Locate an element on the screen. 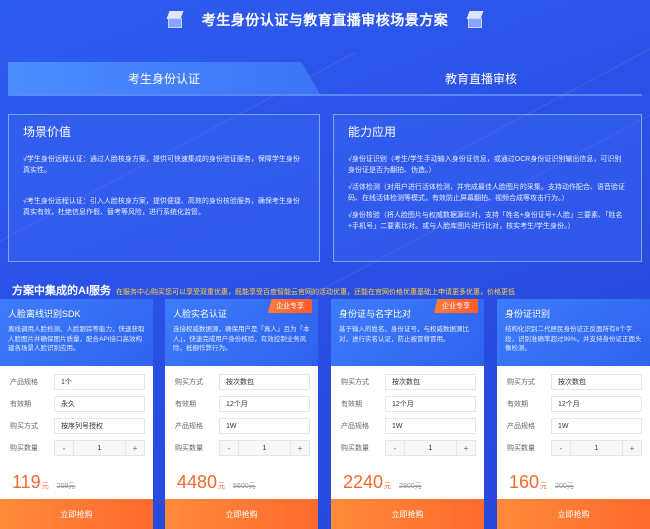 This screenshot has height=529, width=650. current-price: 4480 is located at coordinates (197, 482).